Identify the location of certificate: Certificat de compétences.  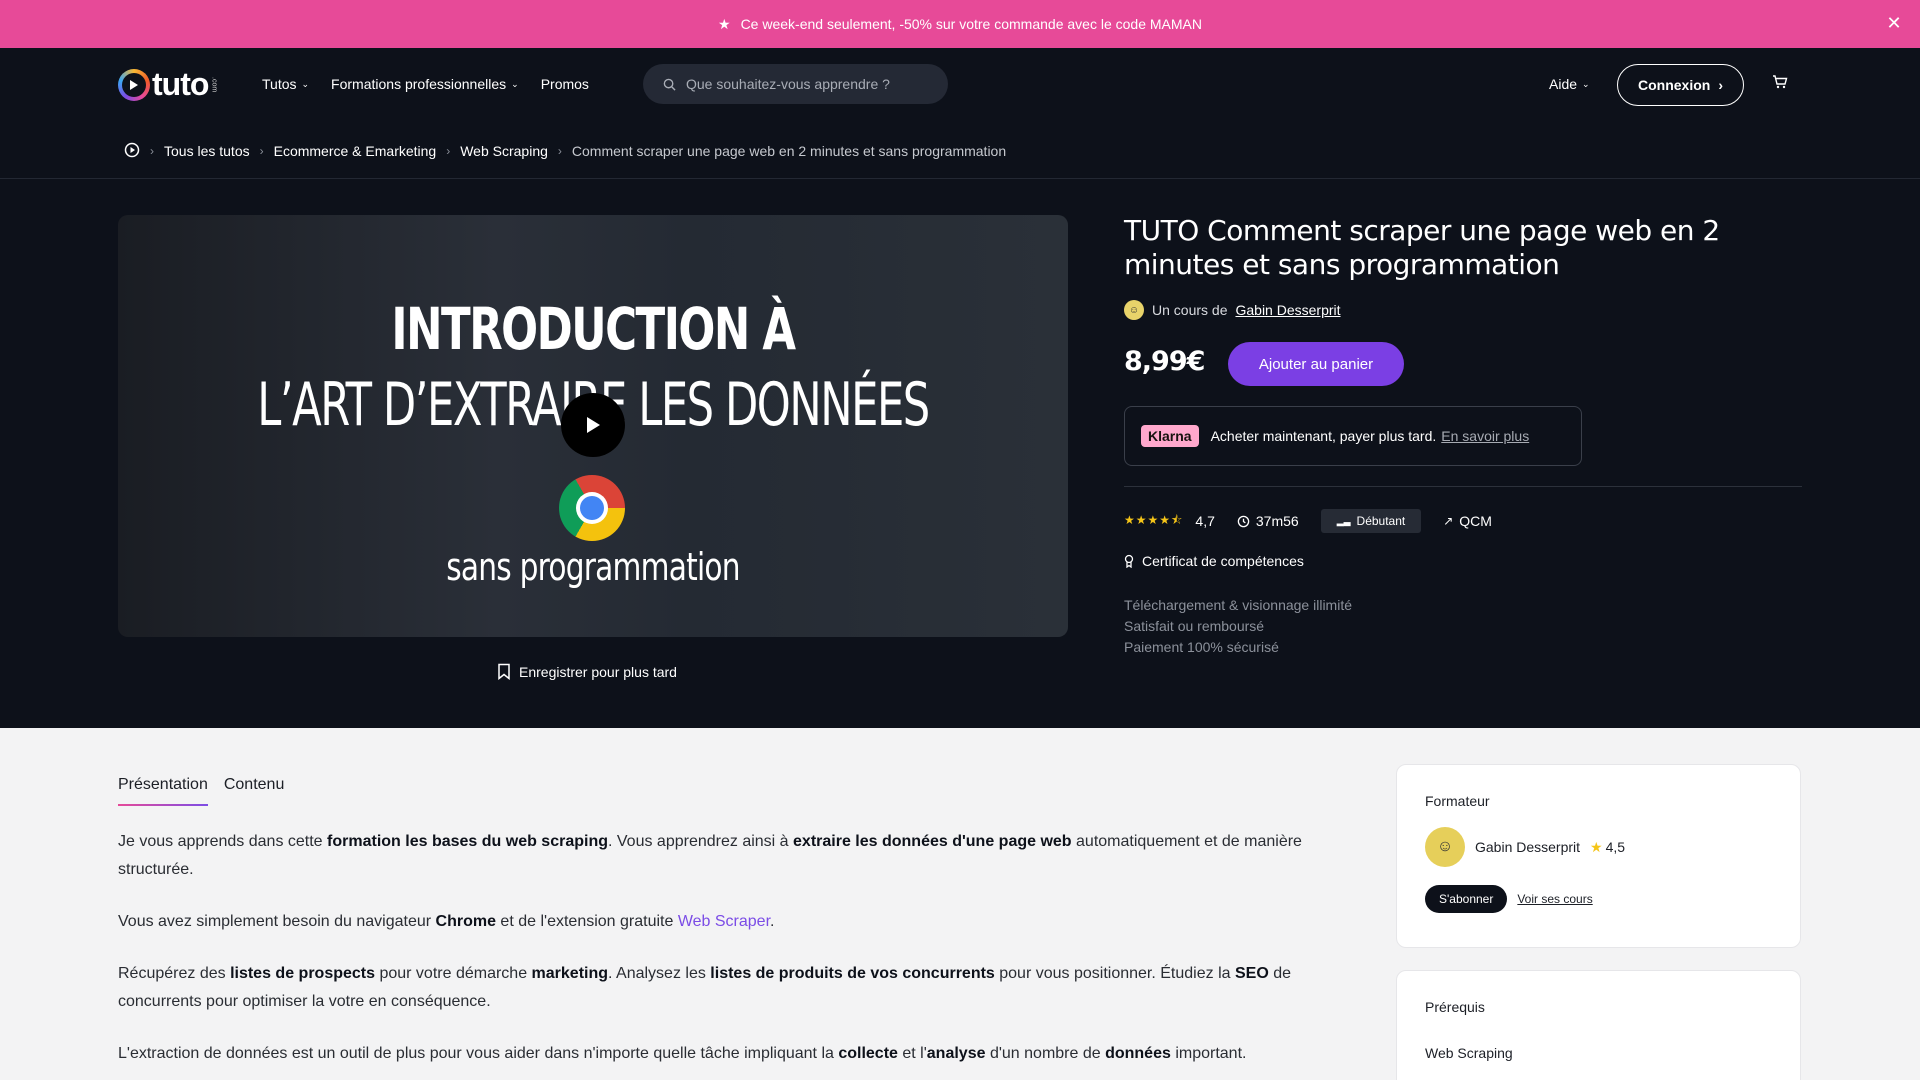
(1214, 561).